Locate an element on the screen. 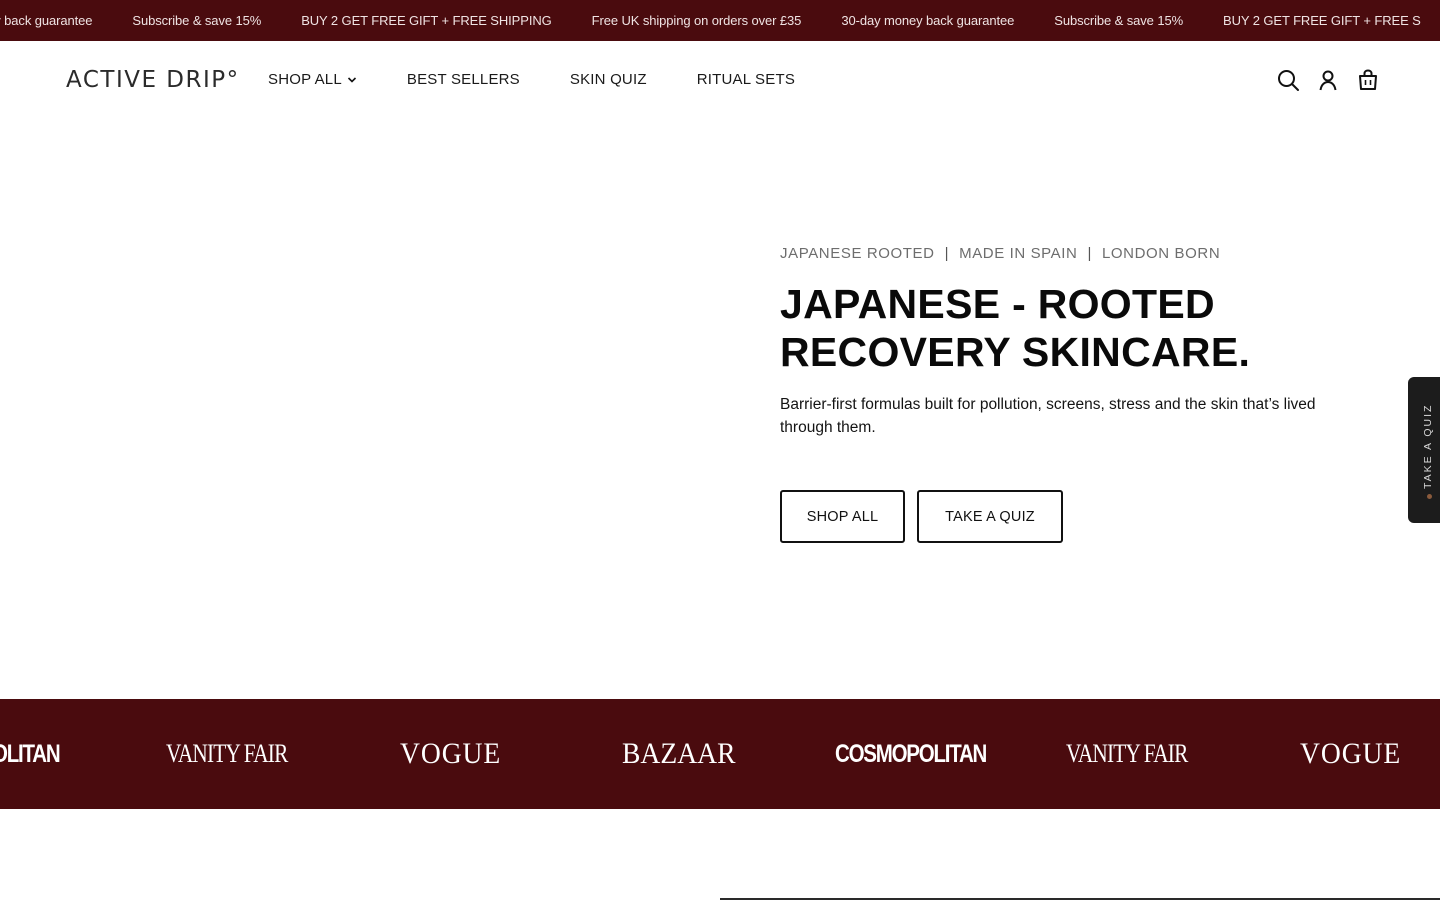 The image size is (1440, 900). hero-tag: JAPANESE ROOTED is located at coordinates (857, 253).